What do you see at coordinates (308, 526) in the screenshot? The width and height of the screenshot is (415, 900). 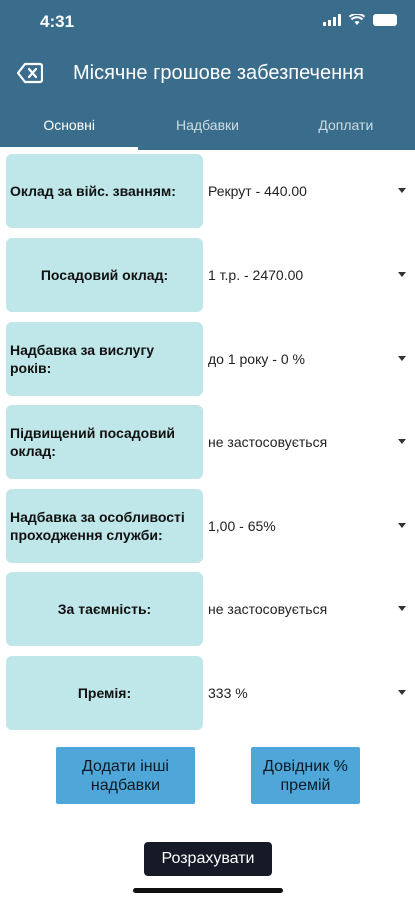 I see `service-features-dropdown: 1,00 - 65%` at bounding box center [308, 526].